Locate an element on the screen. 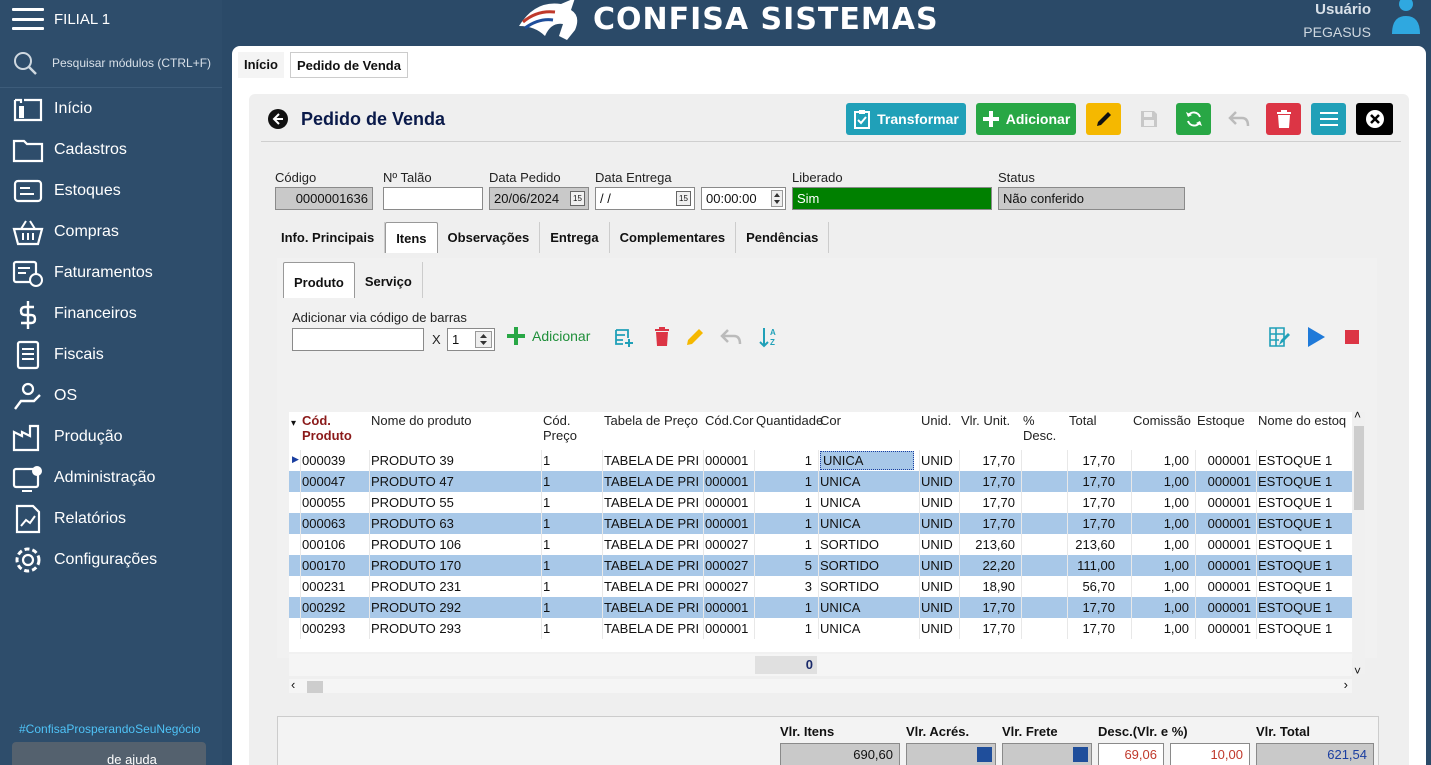  table-cell: PRODUTO 47 is located at coordinates (454, 481).